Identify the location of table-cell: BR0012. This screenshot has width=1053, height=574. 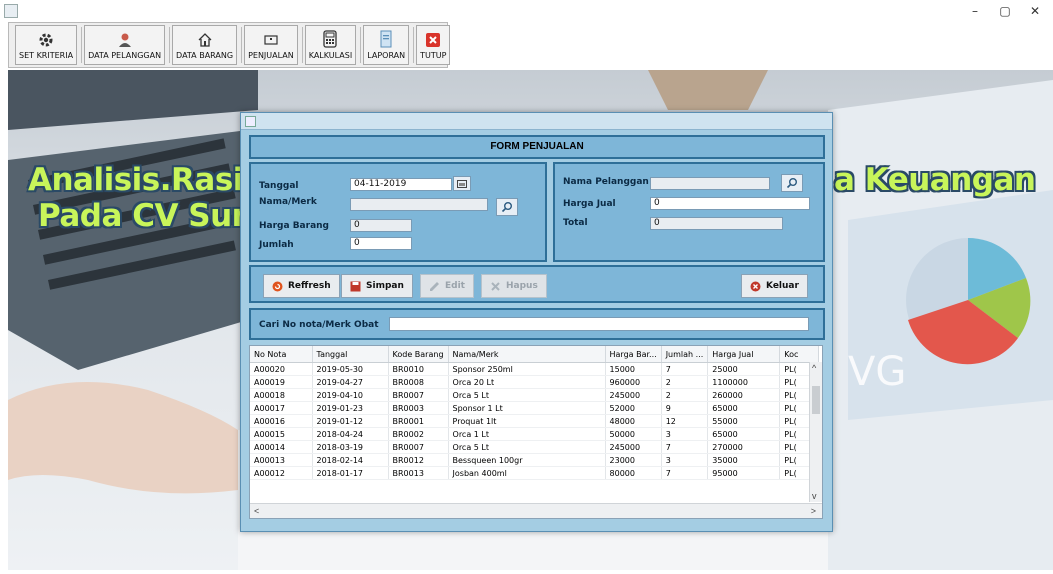
(418, 460).